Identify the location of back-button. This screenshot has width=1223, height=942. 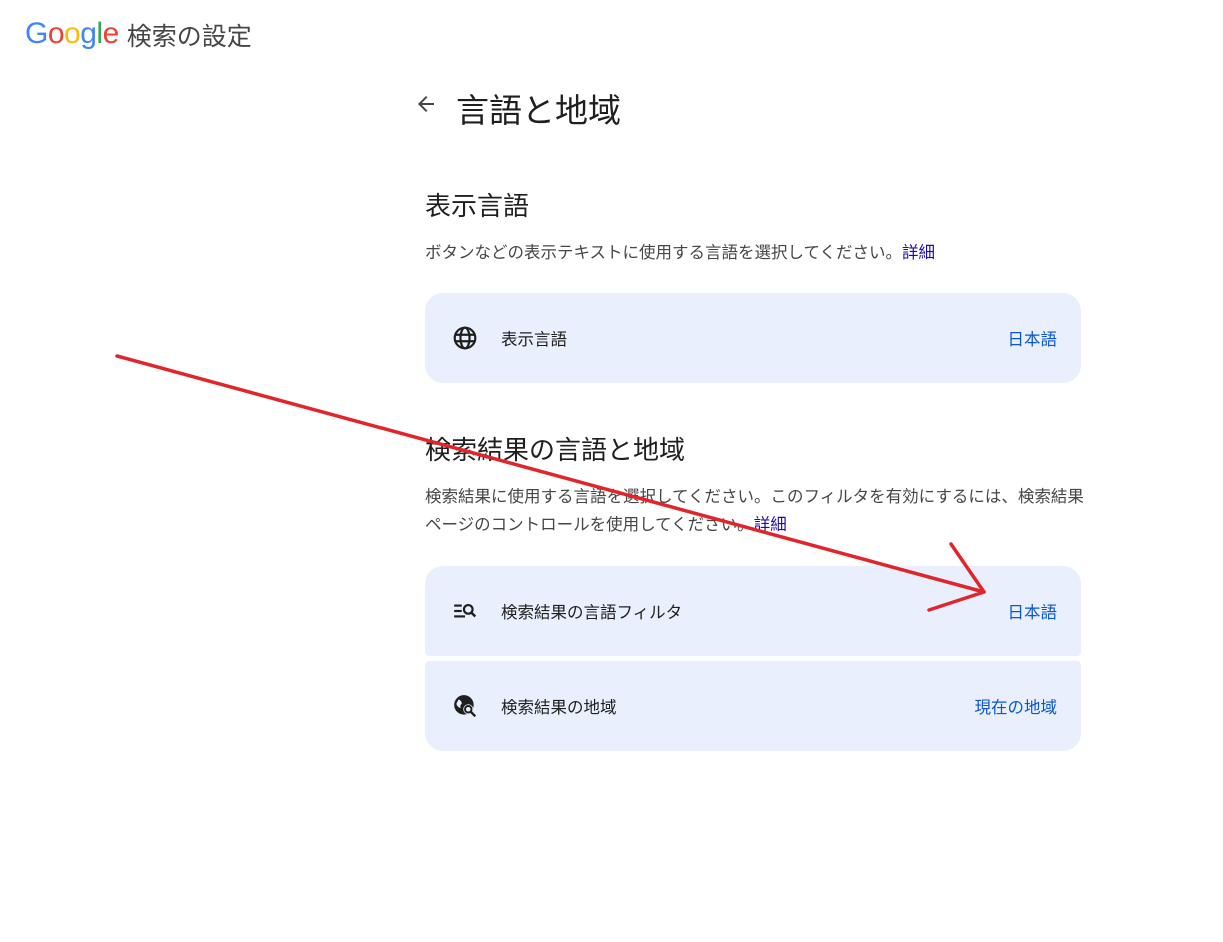
(426, 104).